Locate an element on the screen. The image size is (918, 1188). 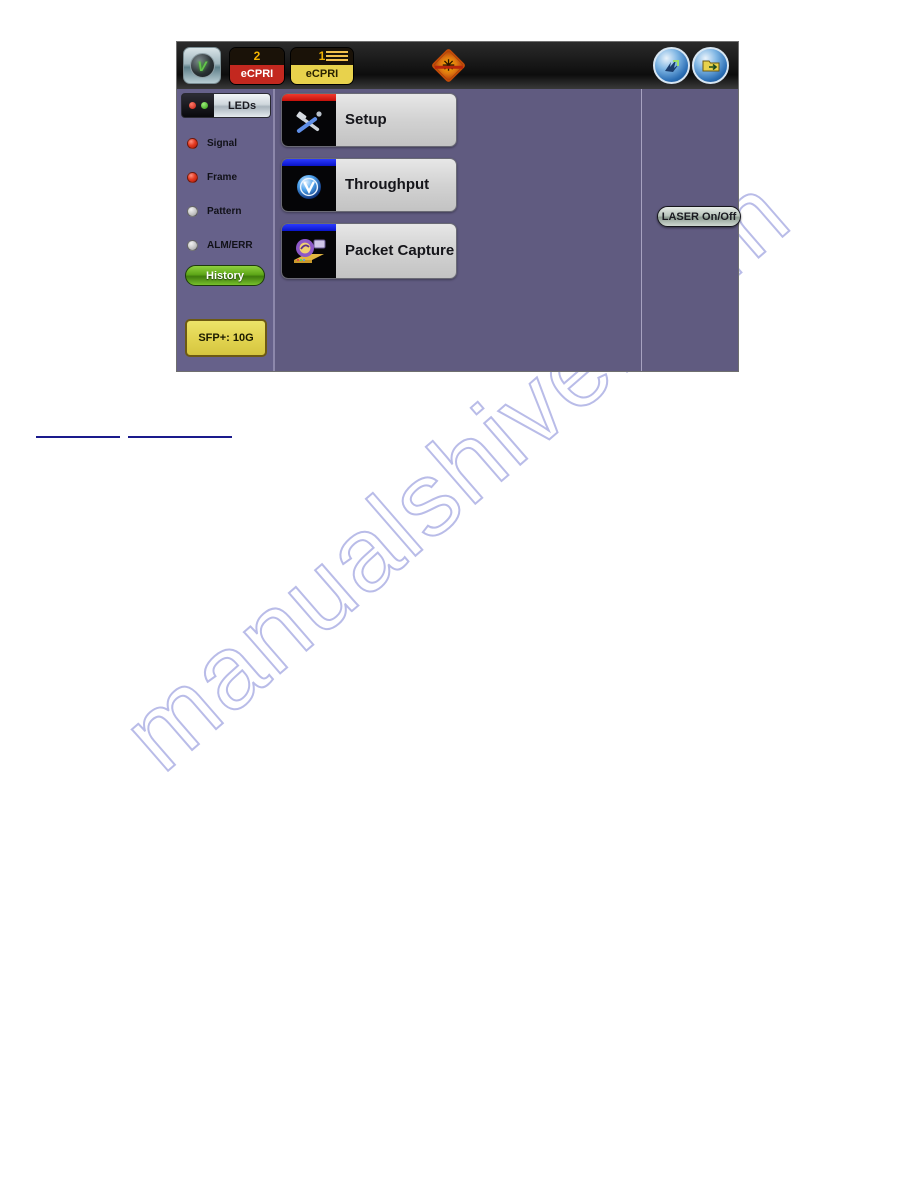
pattern-led-label: Pattern is located at coordinates (224, 211).